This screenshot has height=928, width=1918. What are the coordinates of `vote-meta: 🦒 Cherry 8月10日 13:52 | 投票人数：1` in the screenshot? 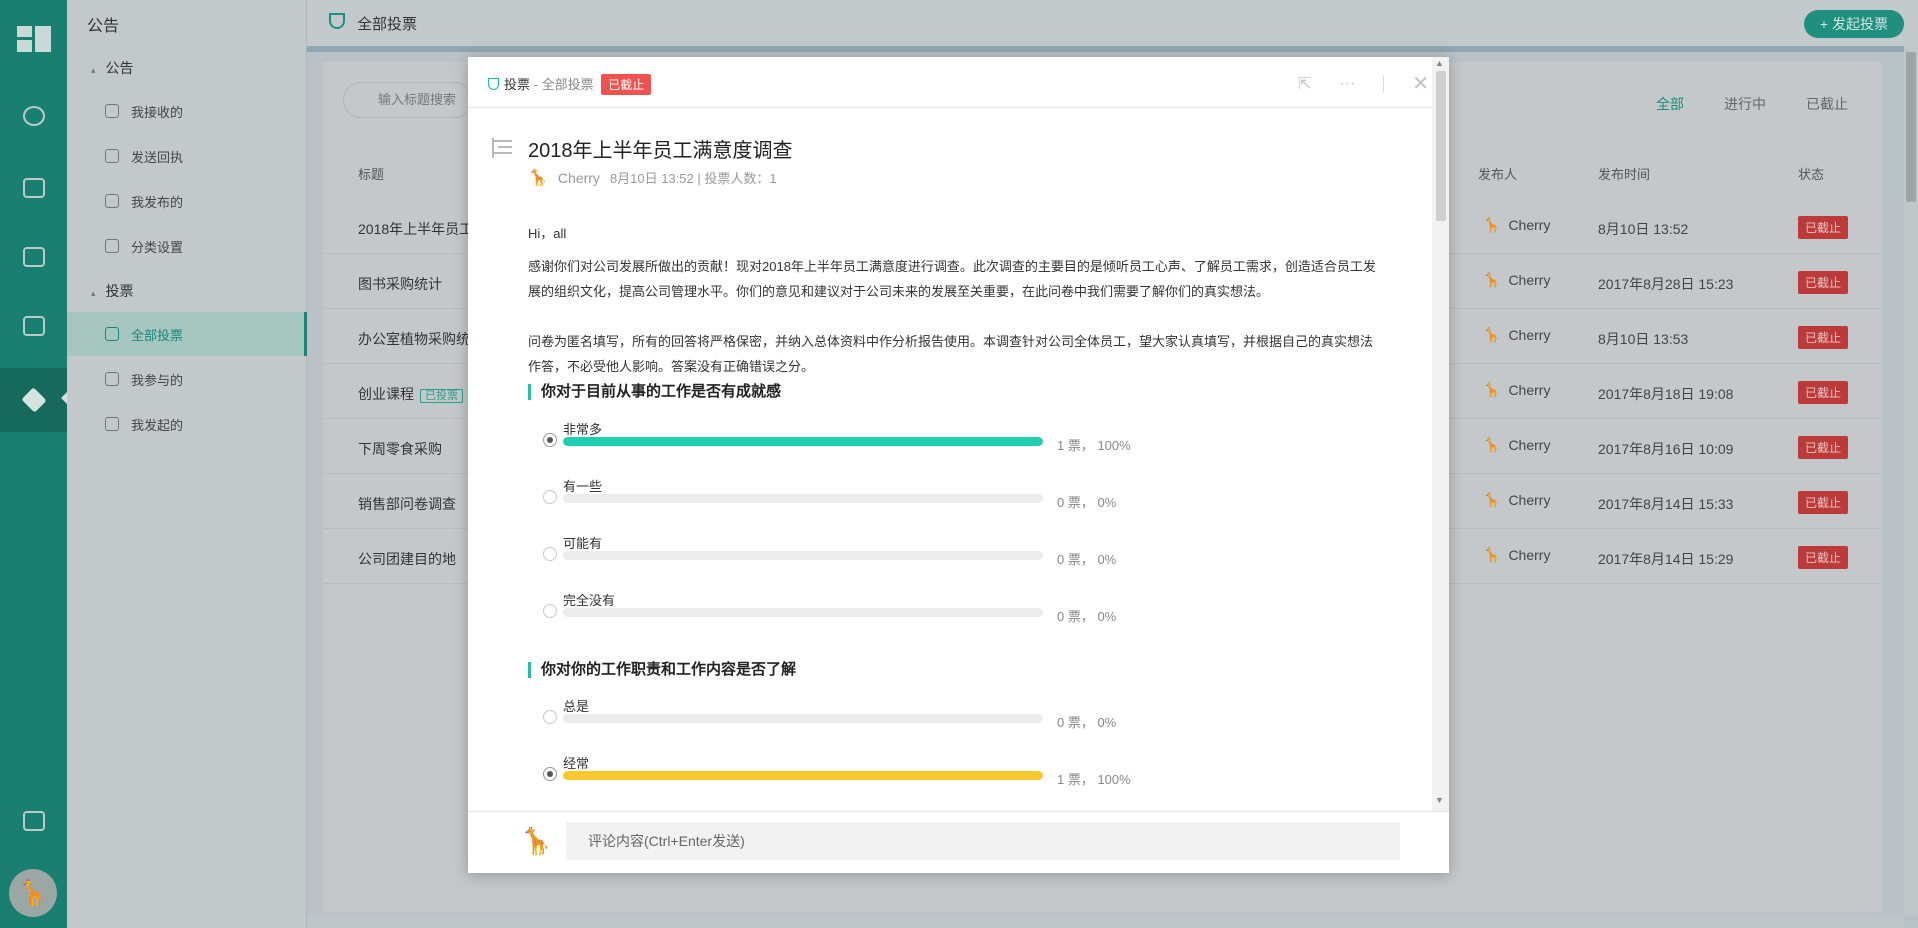 It's located at (652, 178).